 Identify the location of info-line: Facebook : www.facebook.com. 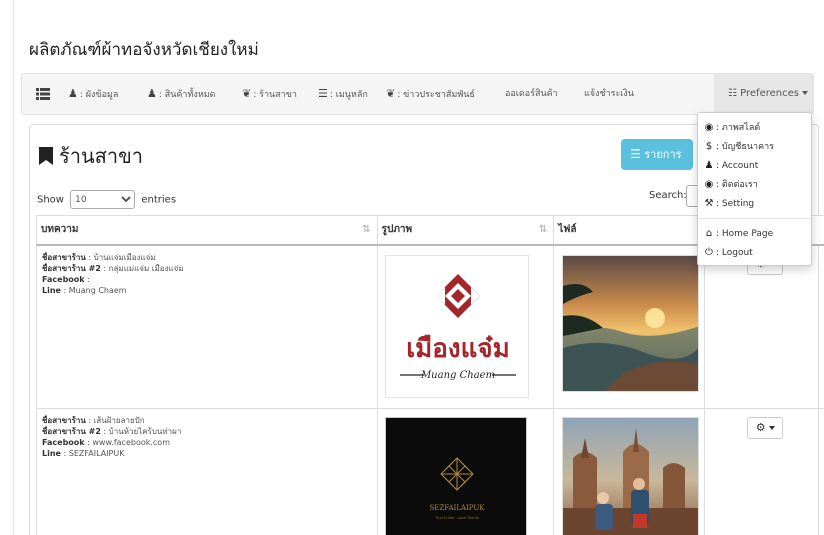
(207, 442).